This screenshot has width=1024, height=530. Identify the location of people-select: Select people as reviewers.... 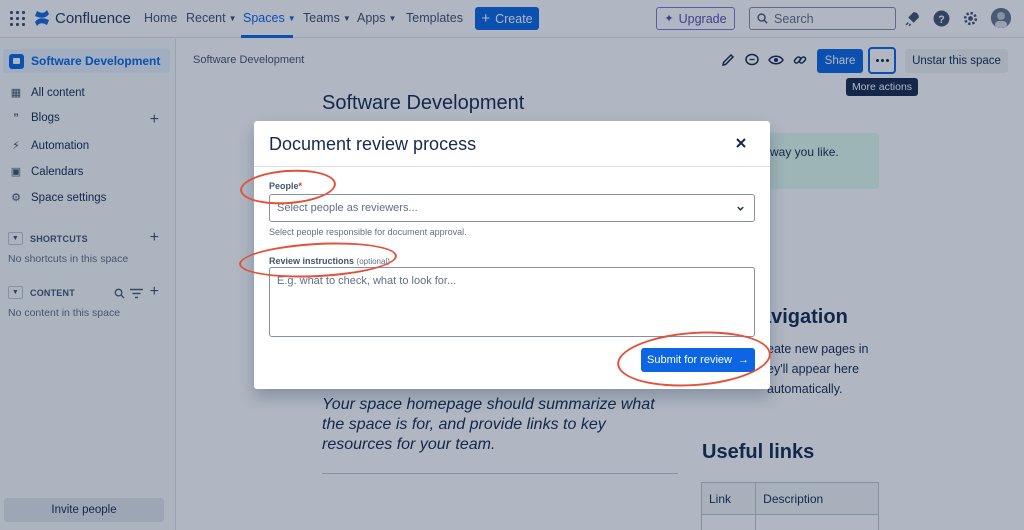
(512, 208).